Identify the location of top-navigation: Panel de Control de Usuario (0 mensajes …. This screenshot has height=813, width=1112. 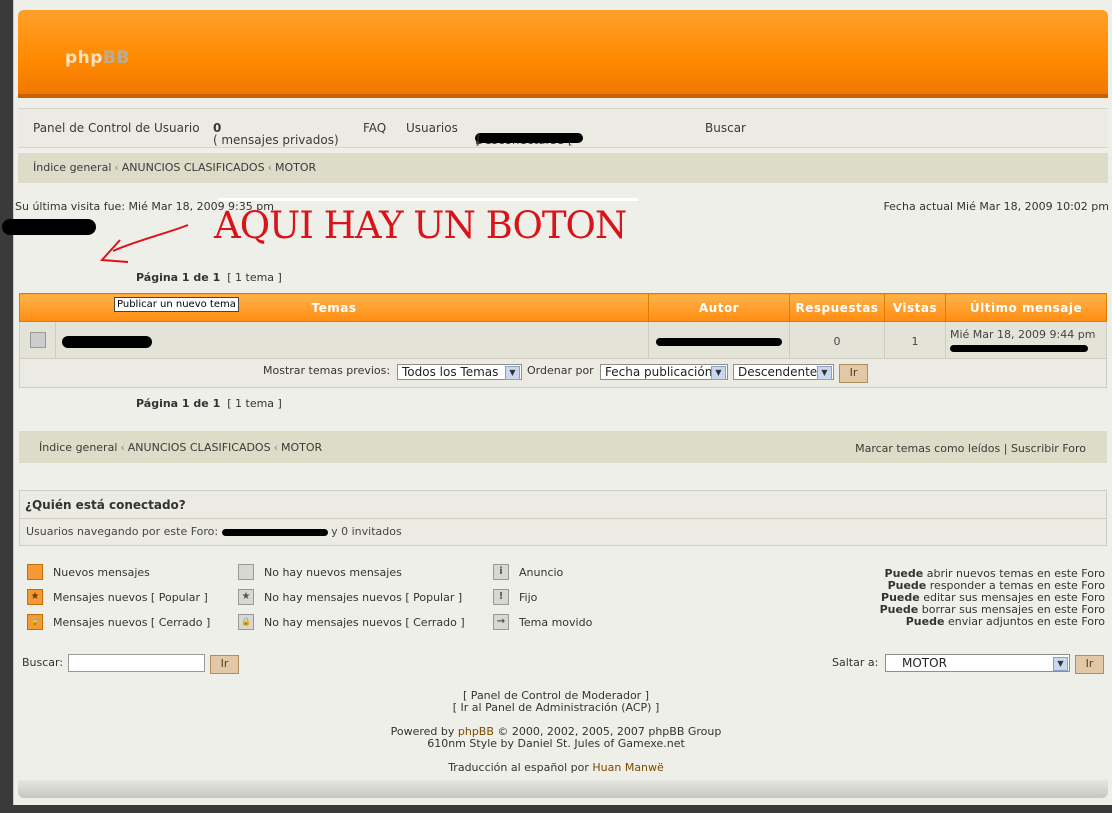
(563, 128).